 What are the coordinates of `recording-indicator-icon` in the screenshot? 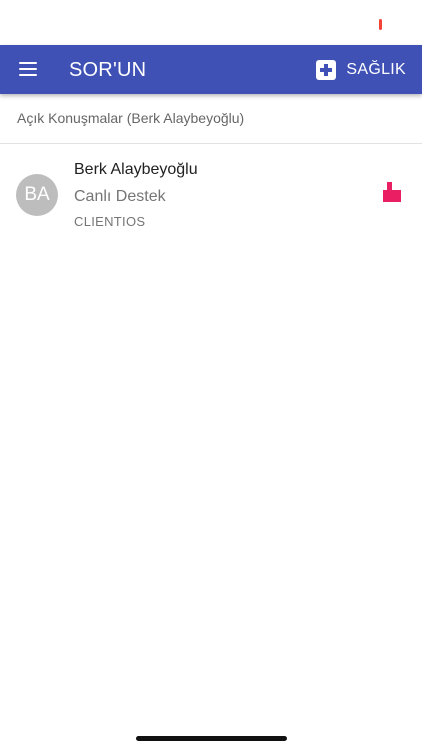 It's located at (380, 24).